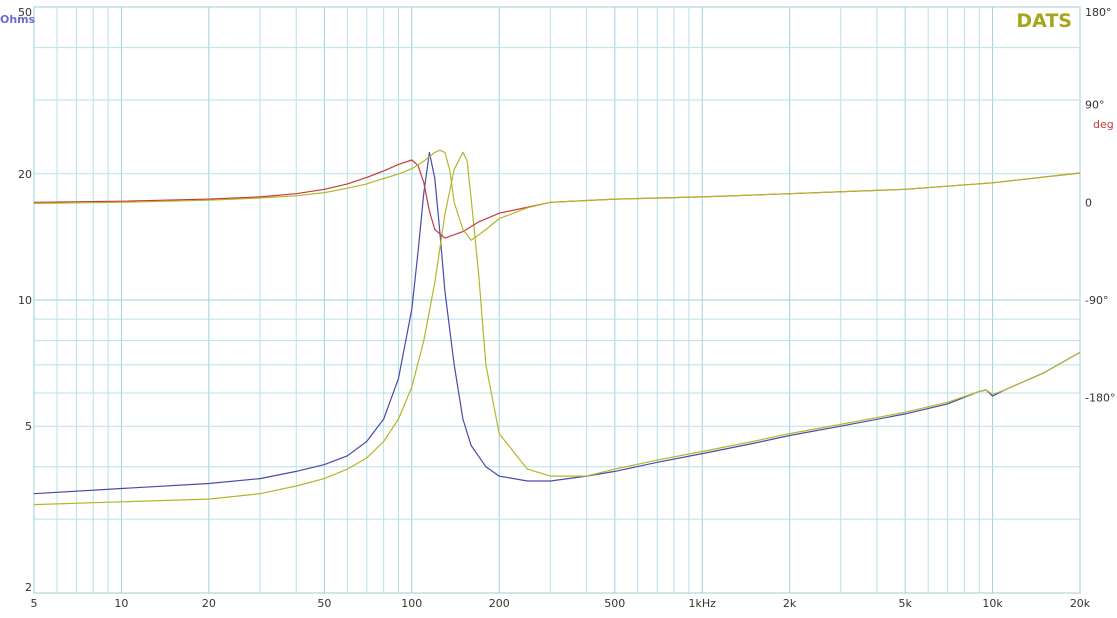 The height and width of the screenshot is (618, 1117). I want to click on y-right-tick-label: -90°, so click(1096, 300).